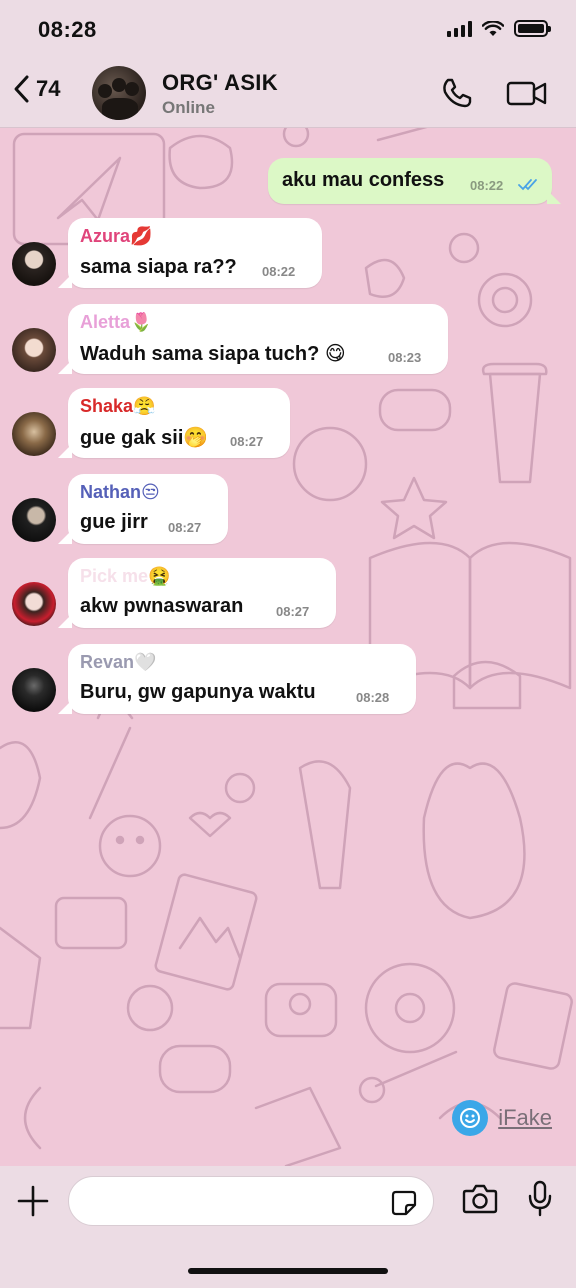 Image resolution: width=576 pixels, height=1288 pixels. Describe the element at coordinates (174, 423) in the screenshot. I see `incoming-message: Shaka😤 gue gak sii🤭 08:27` at that location.